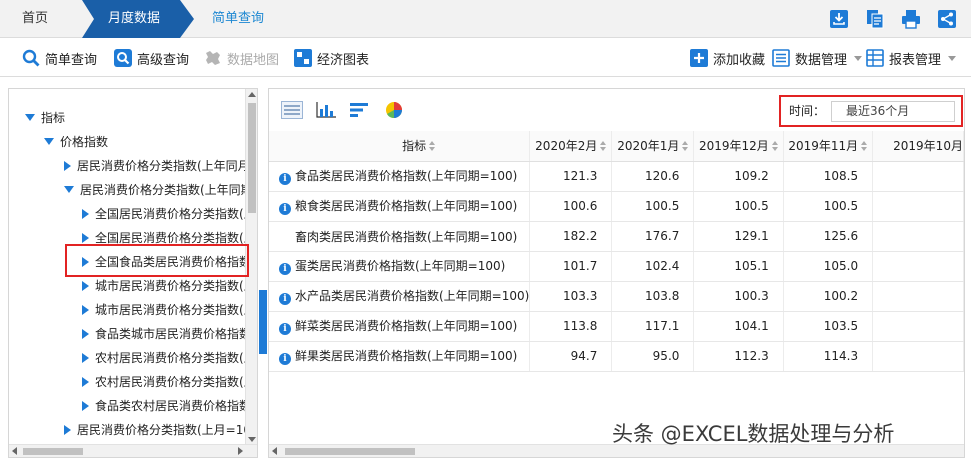  What do you see at coordinates (733, 146) in the screenshot?
I see `column-header-label: 2019年12月` at bounding box center [733, 146].